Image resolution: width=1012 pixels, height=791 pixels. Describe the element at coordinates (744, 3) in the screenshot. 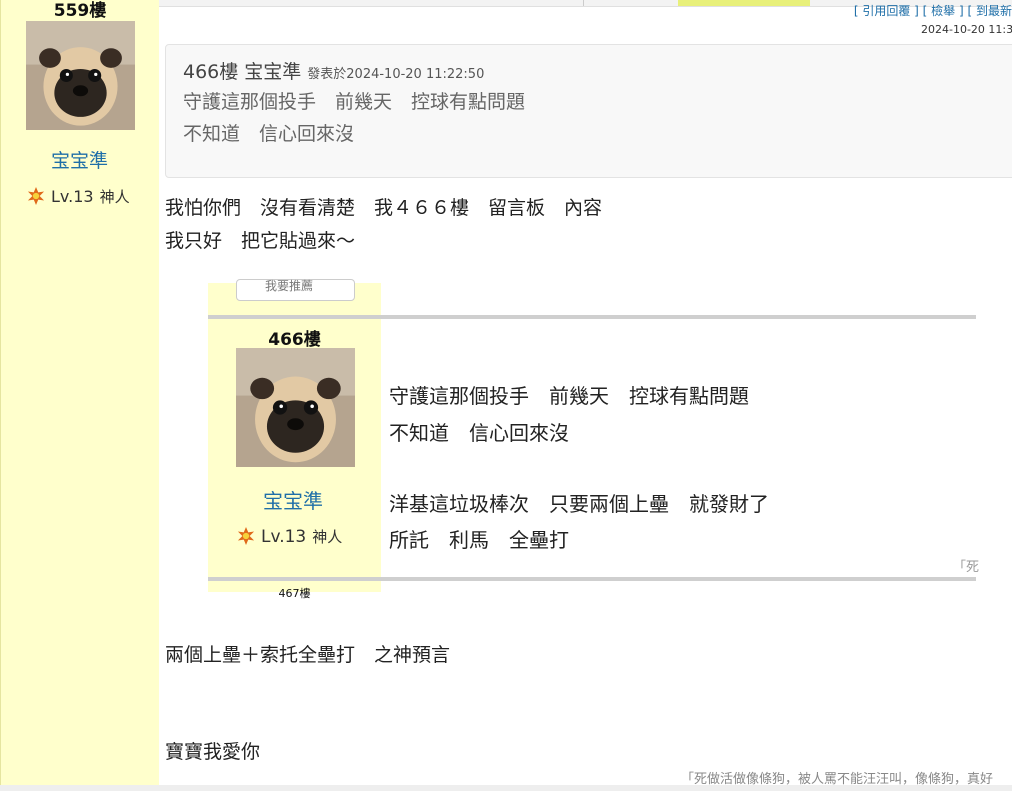

I see `top-highlight` at that location.